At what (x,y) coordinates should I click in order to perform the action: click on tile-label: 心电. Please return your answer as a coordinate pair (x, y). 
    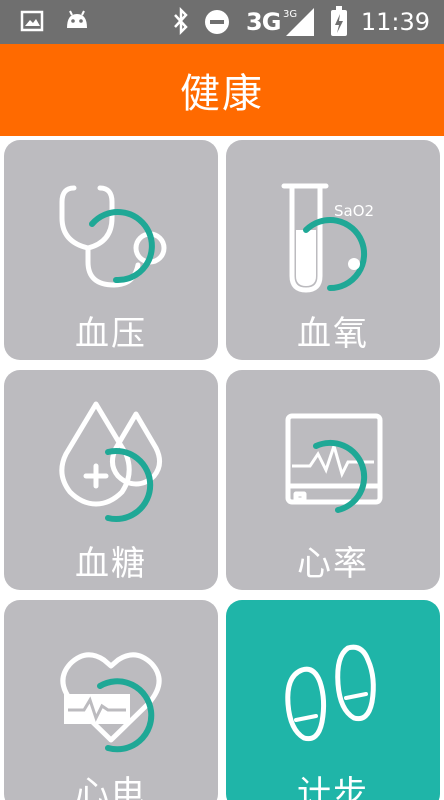
    Looking at the image, I should click on (111, 787).